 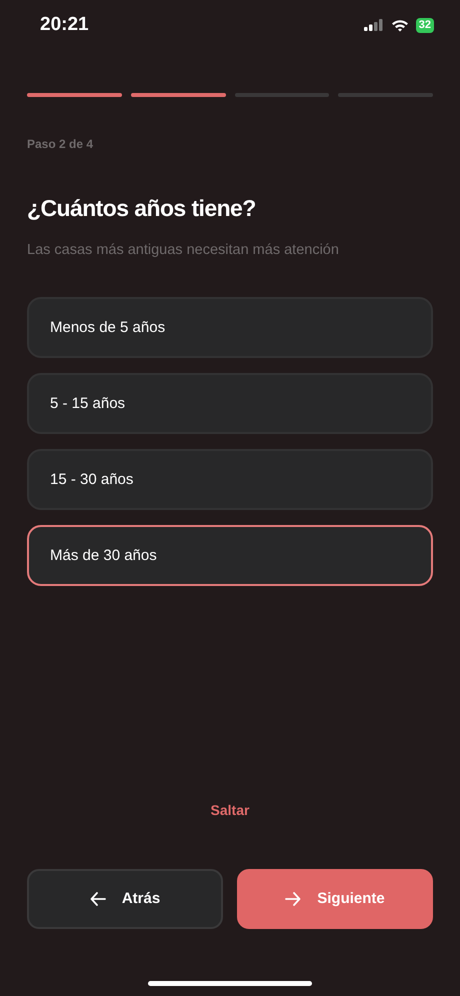 I want to click on skip-link: Saltar, so click(x=230, y=810).